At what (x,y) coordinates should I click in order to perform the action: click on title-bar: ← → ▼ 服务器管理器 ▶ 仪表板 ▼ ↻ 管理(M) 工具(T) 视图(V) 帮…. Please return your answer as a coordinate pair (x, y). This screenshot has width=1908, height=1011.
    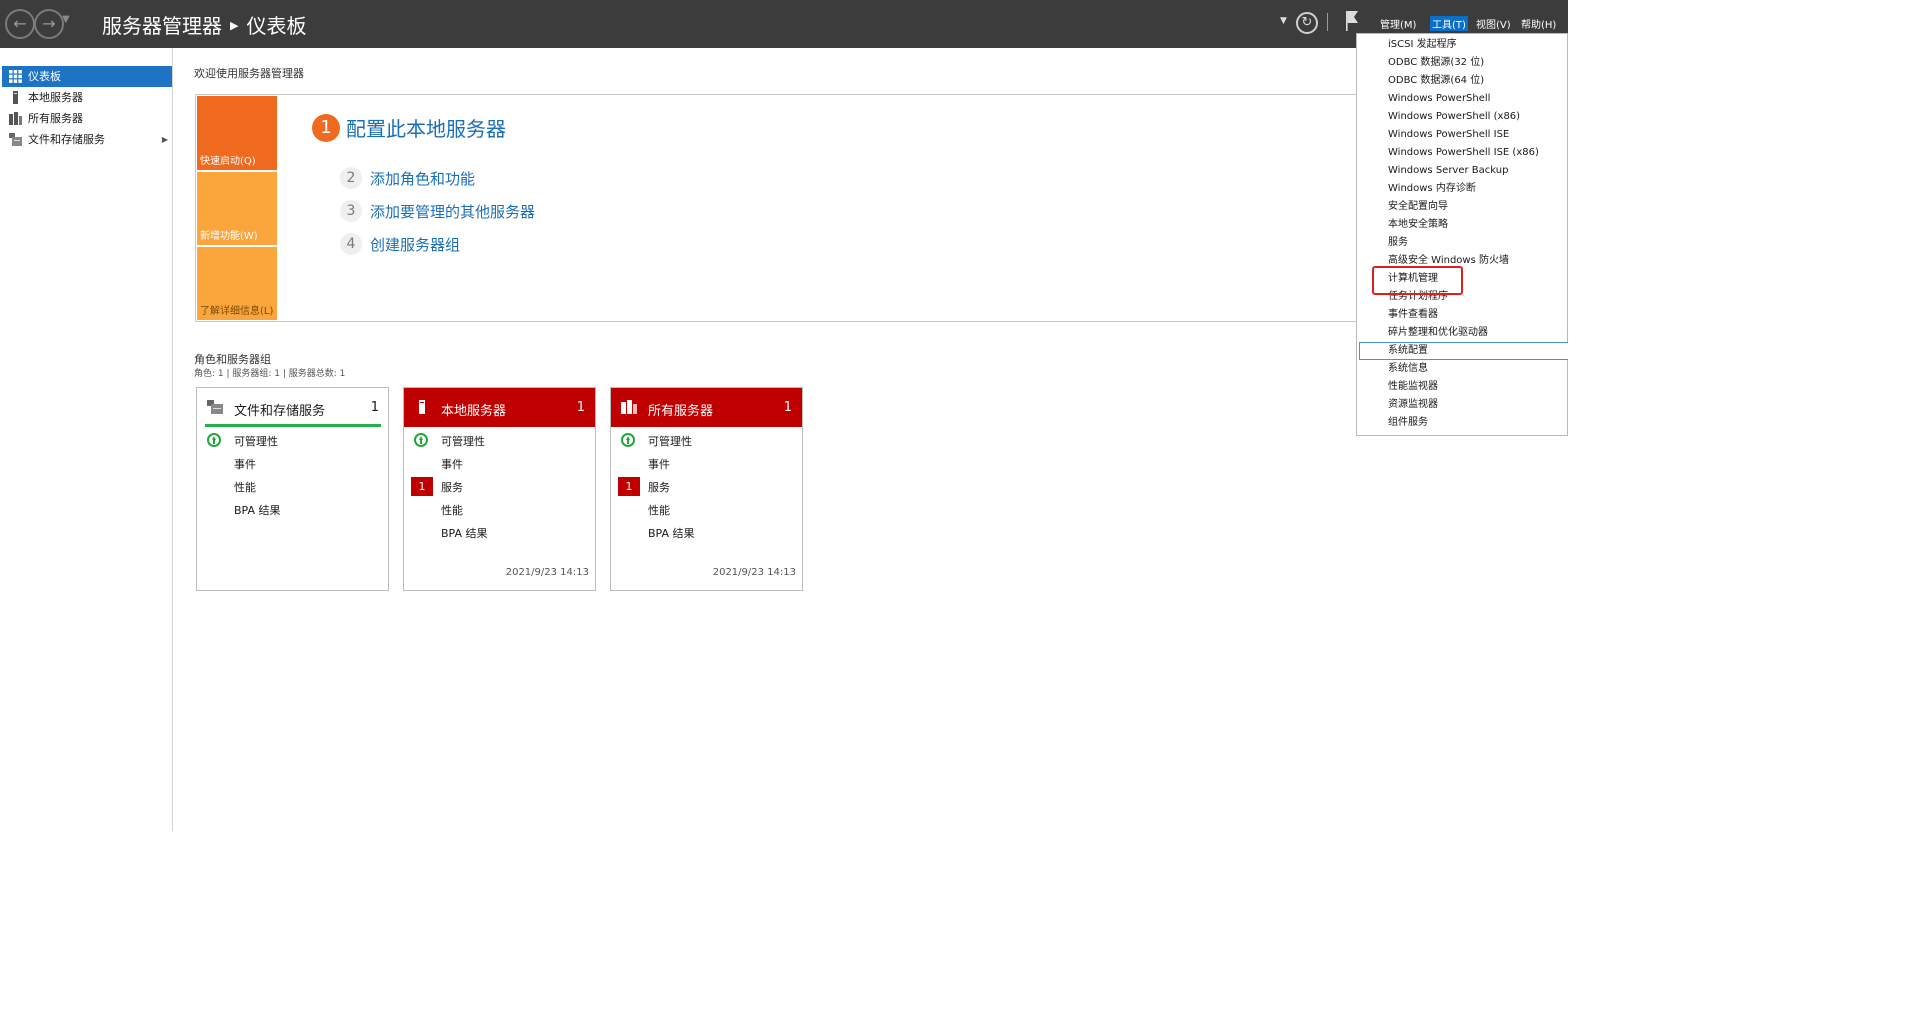
    Looking at the image, I should click on (784, 24).